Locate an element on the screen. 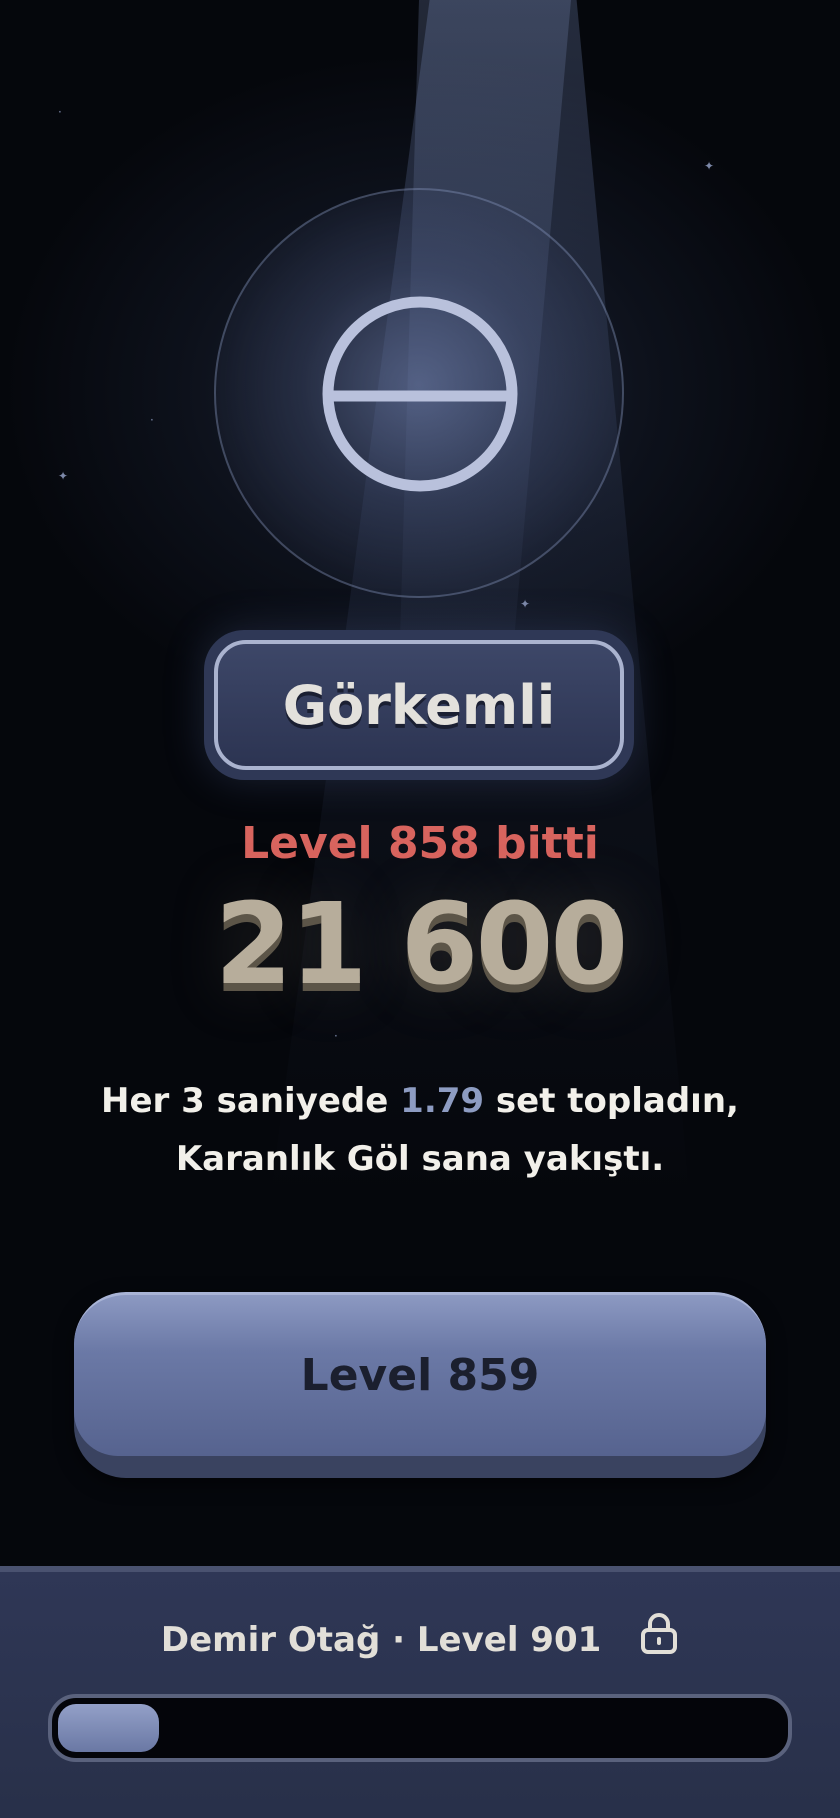  next-area-title: Demir Otağ · Level 901 is located at coordinates (420, 1640).